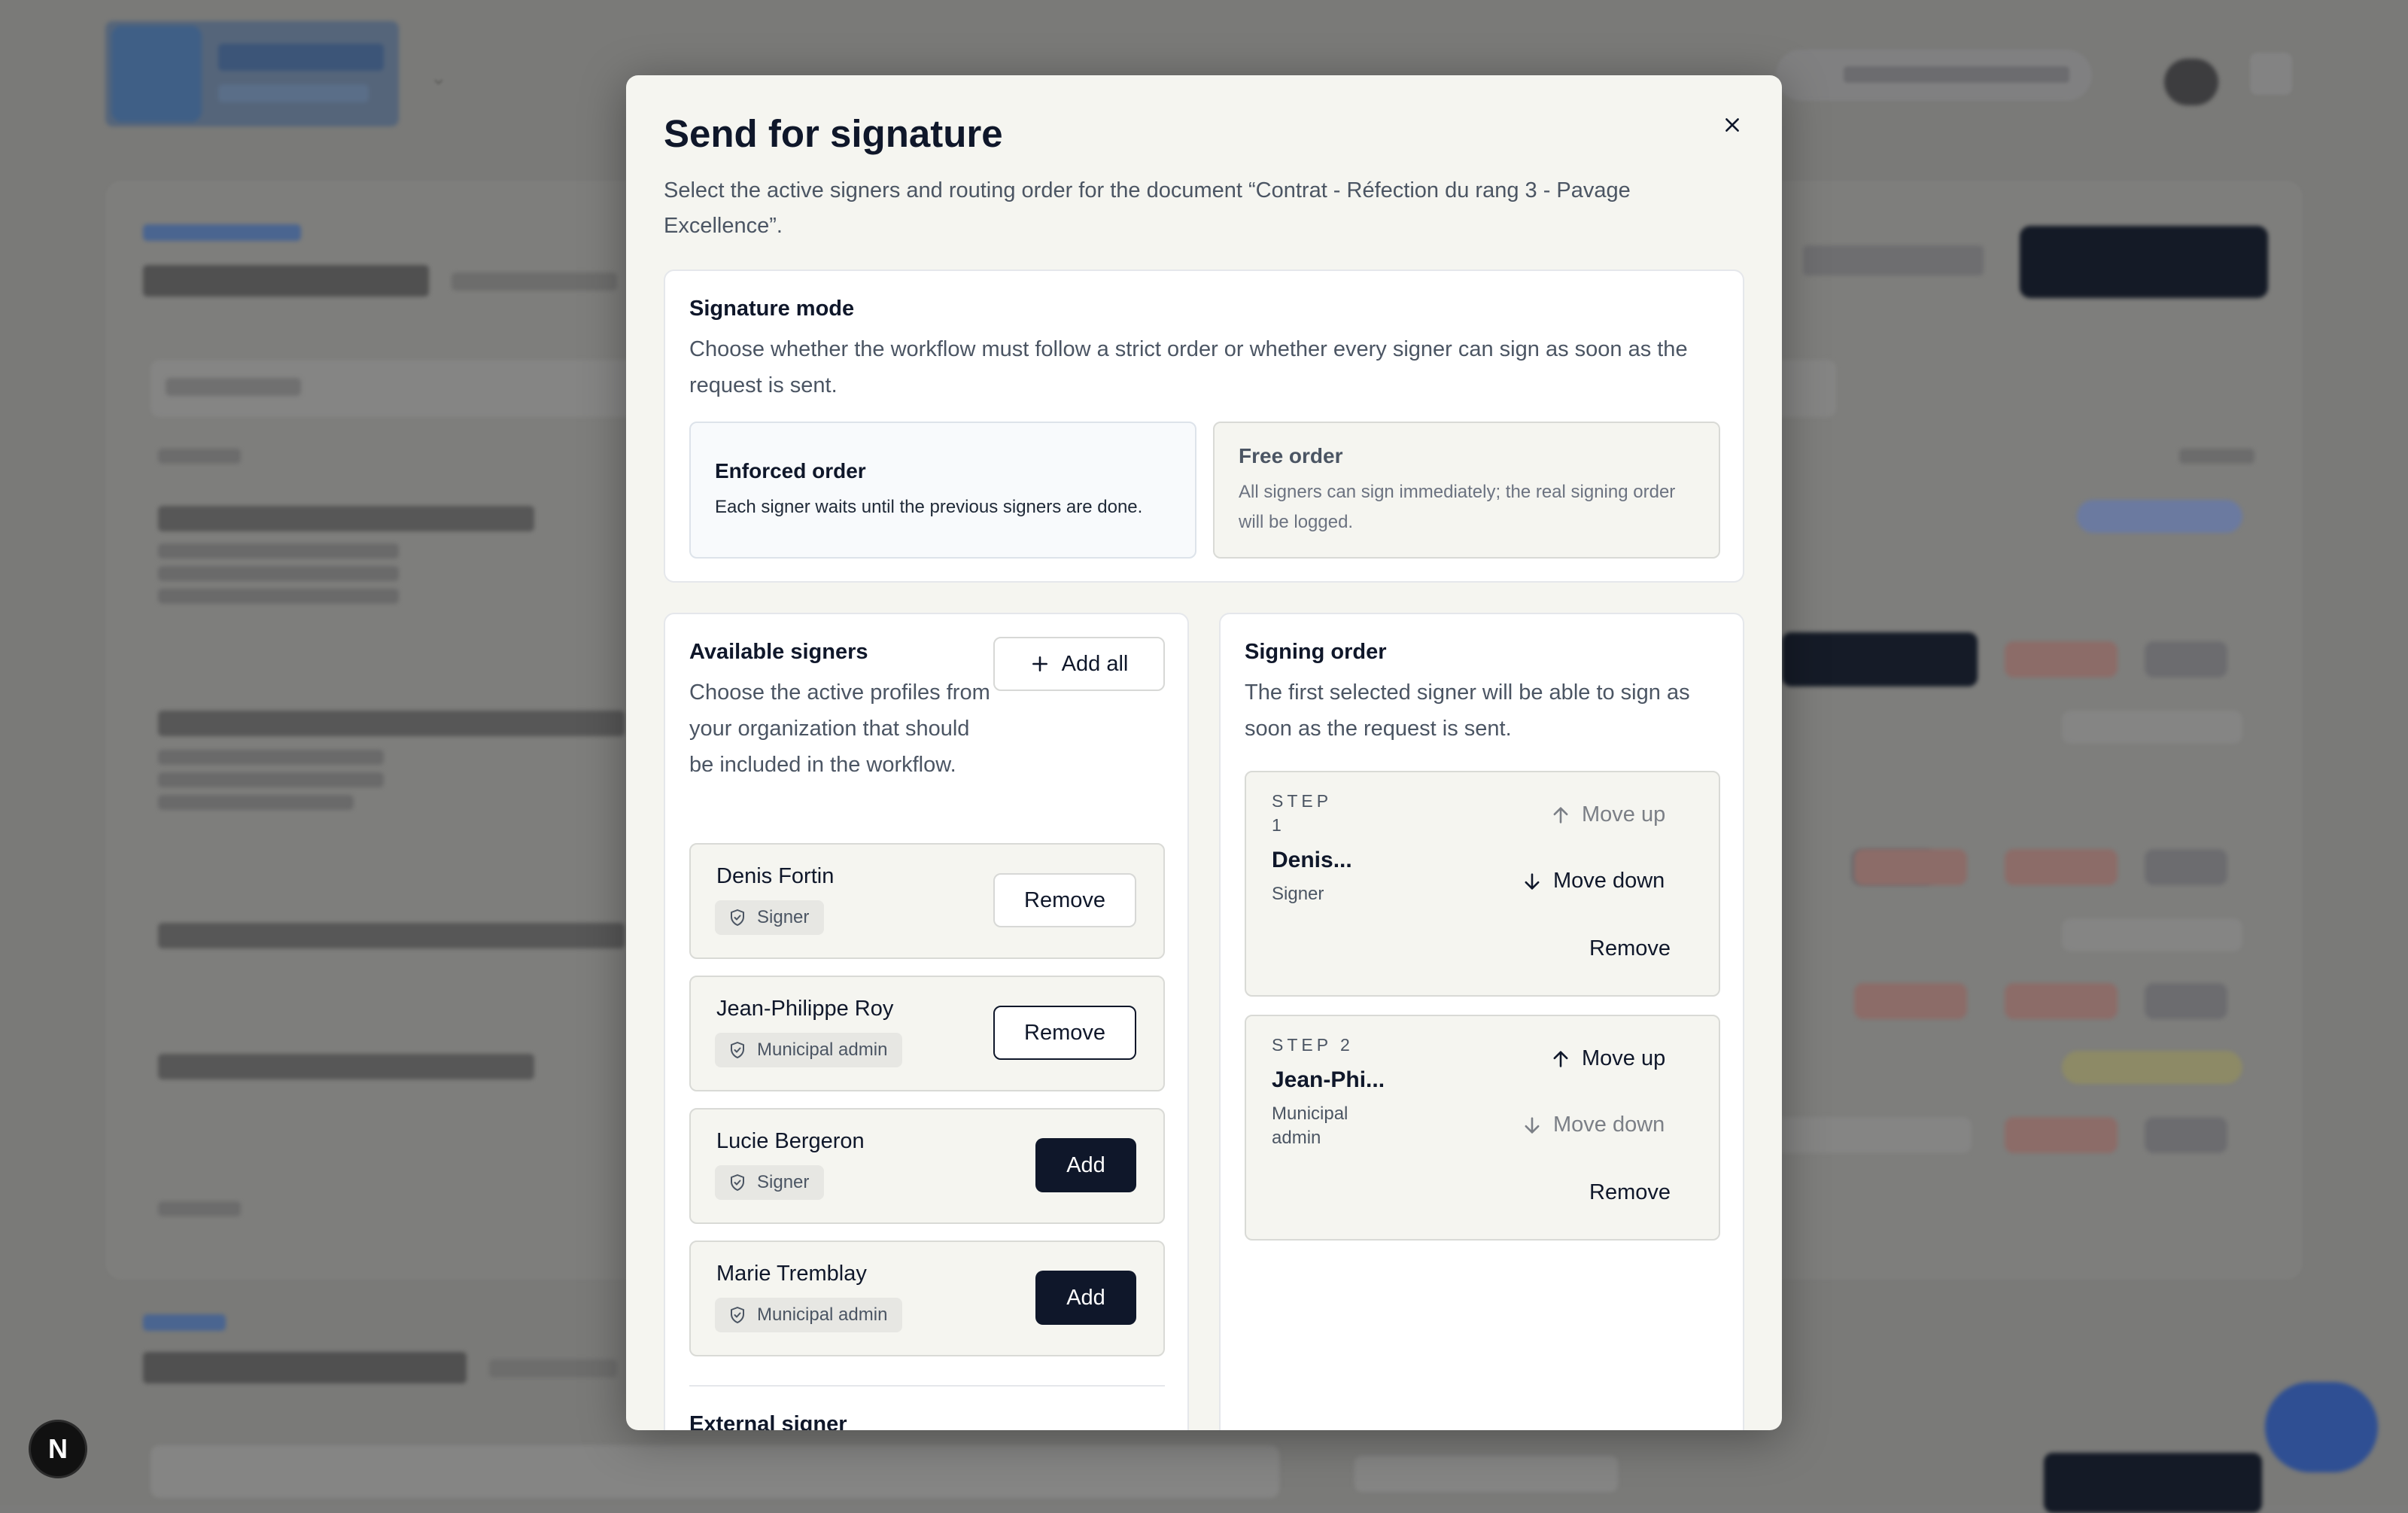  I want to click on signer-card-marie-tremblay: Marie Tremblay Municipal admin Add, so click(927, 1298).